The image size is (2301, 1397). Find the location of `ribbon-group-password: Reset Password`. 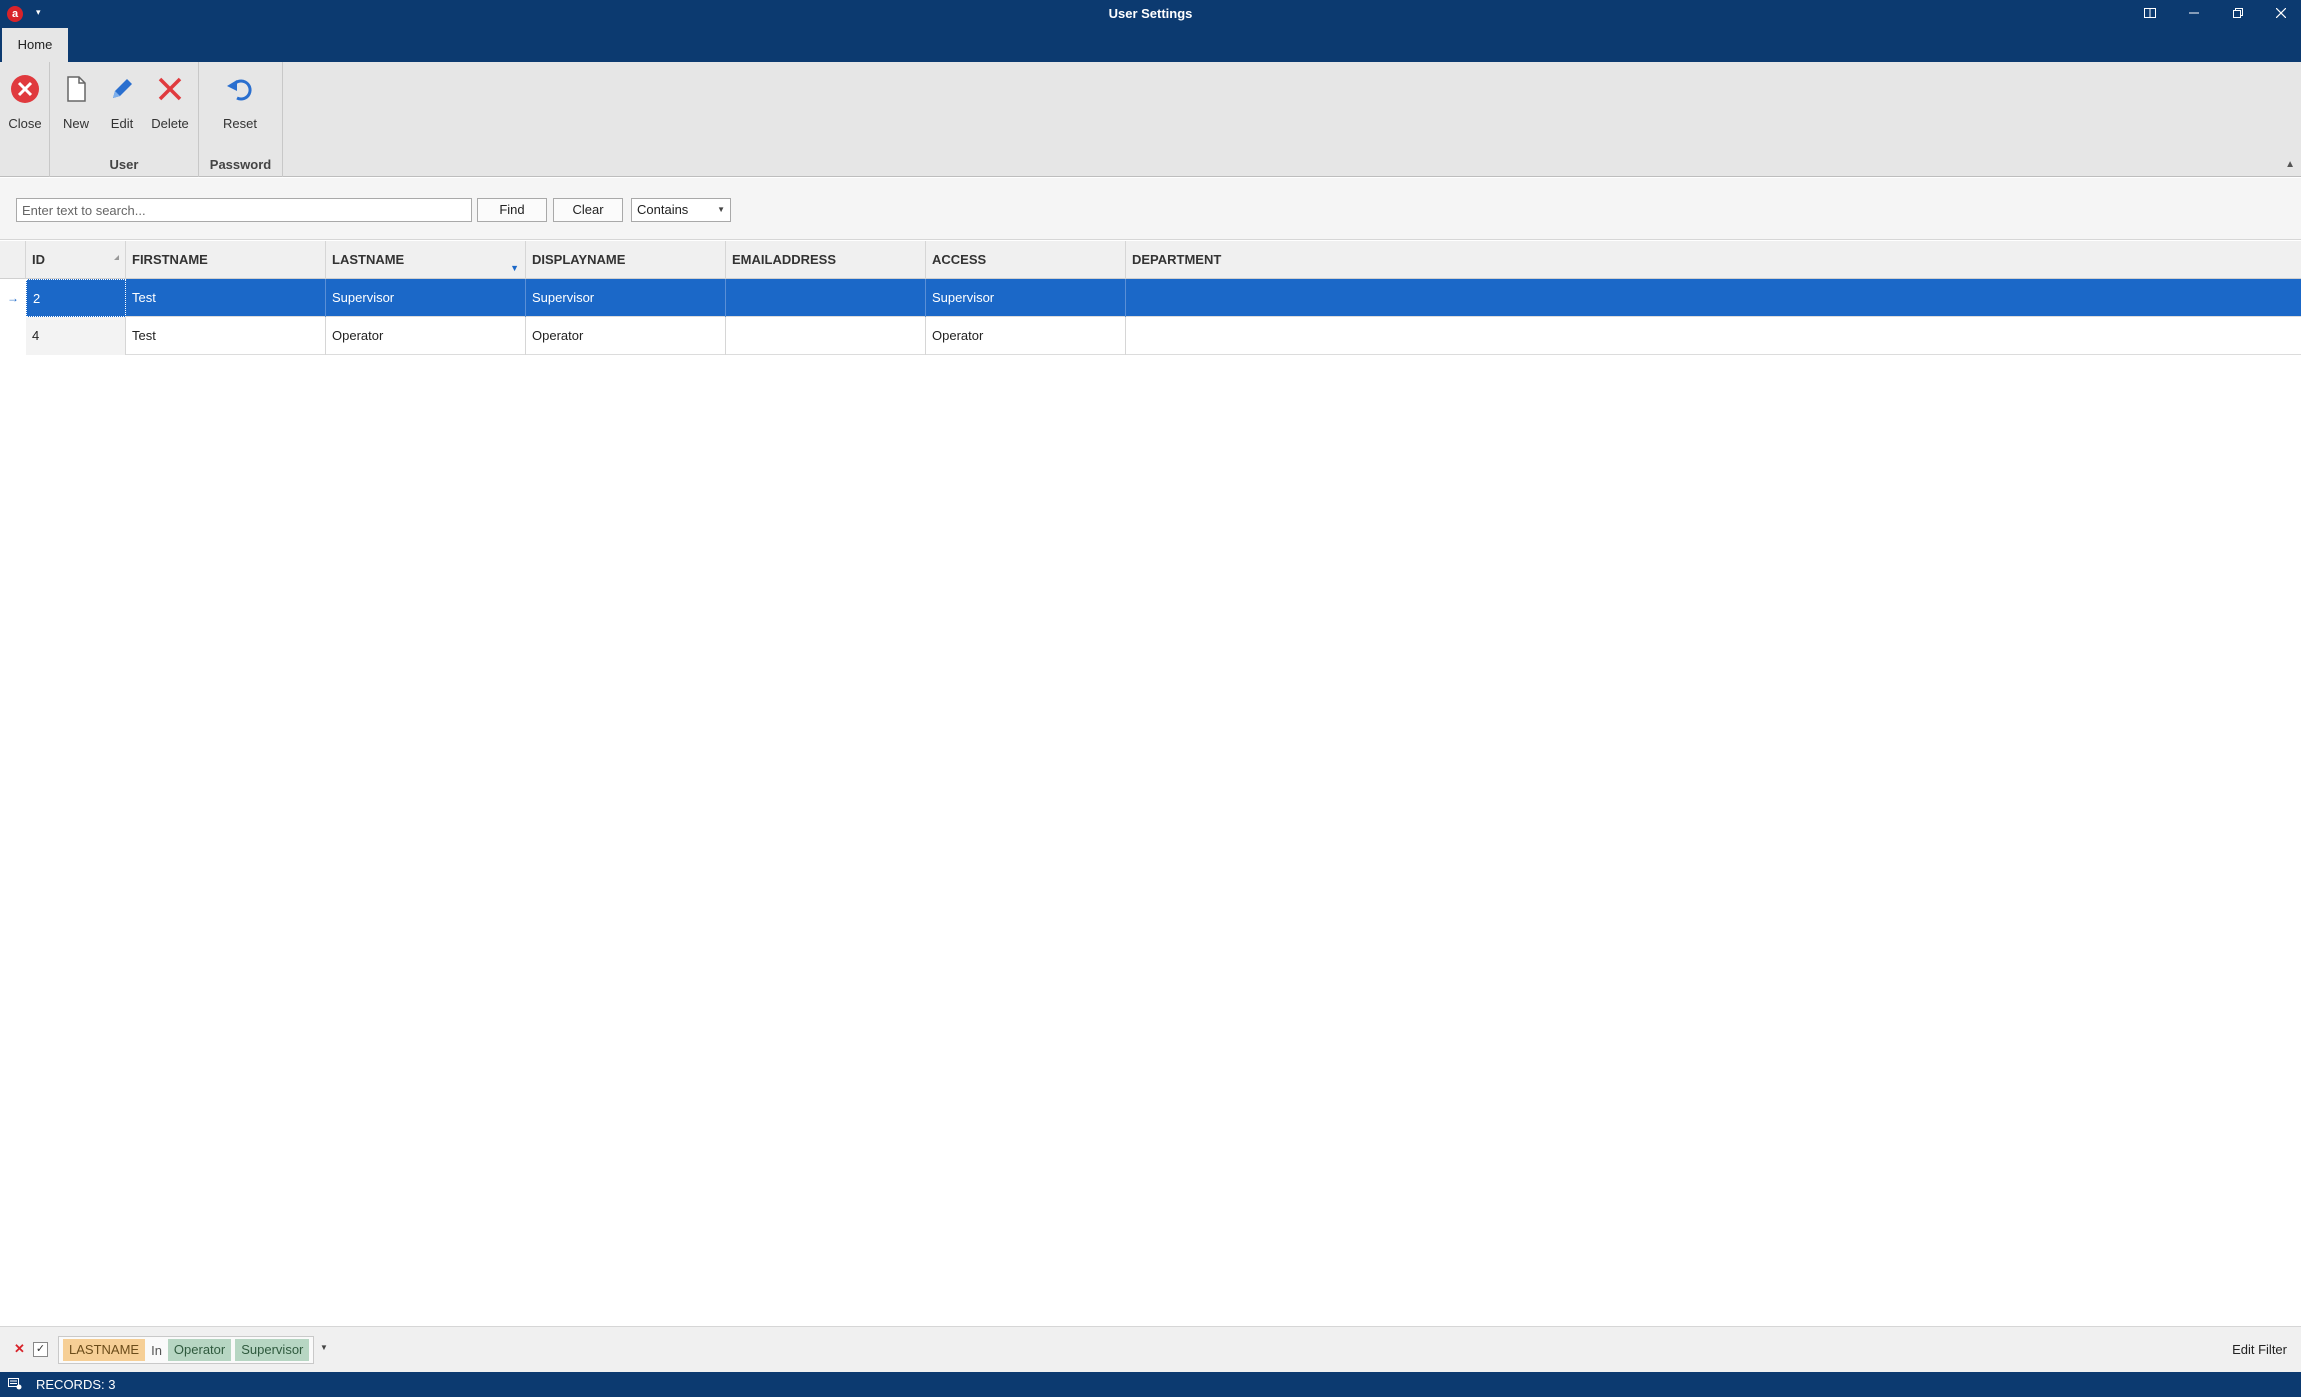

ribbon-group-password: Reset Password is located at coordinates (241, 119).